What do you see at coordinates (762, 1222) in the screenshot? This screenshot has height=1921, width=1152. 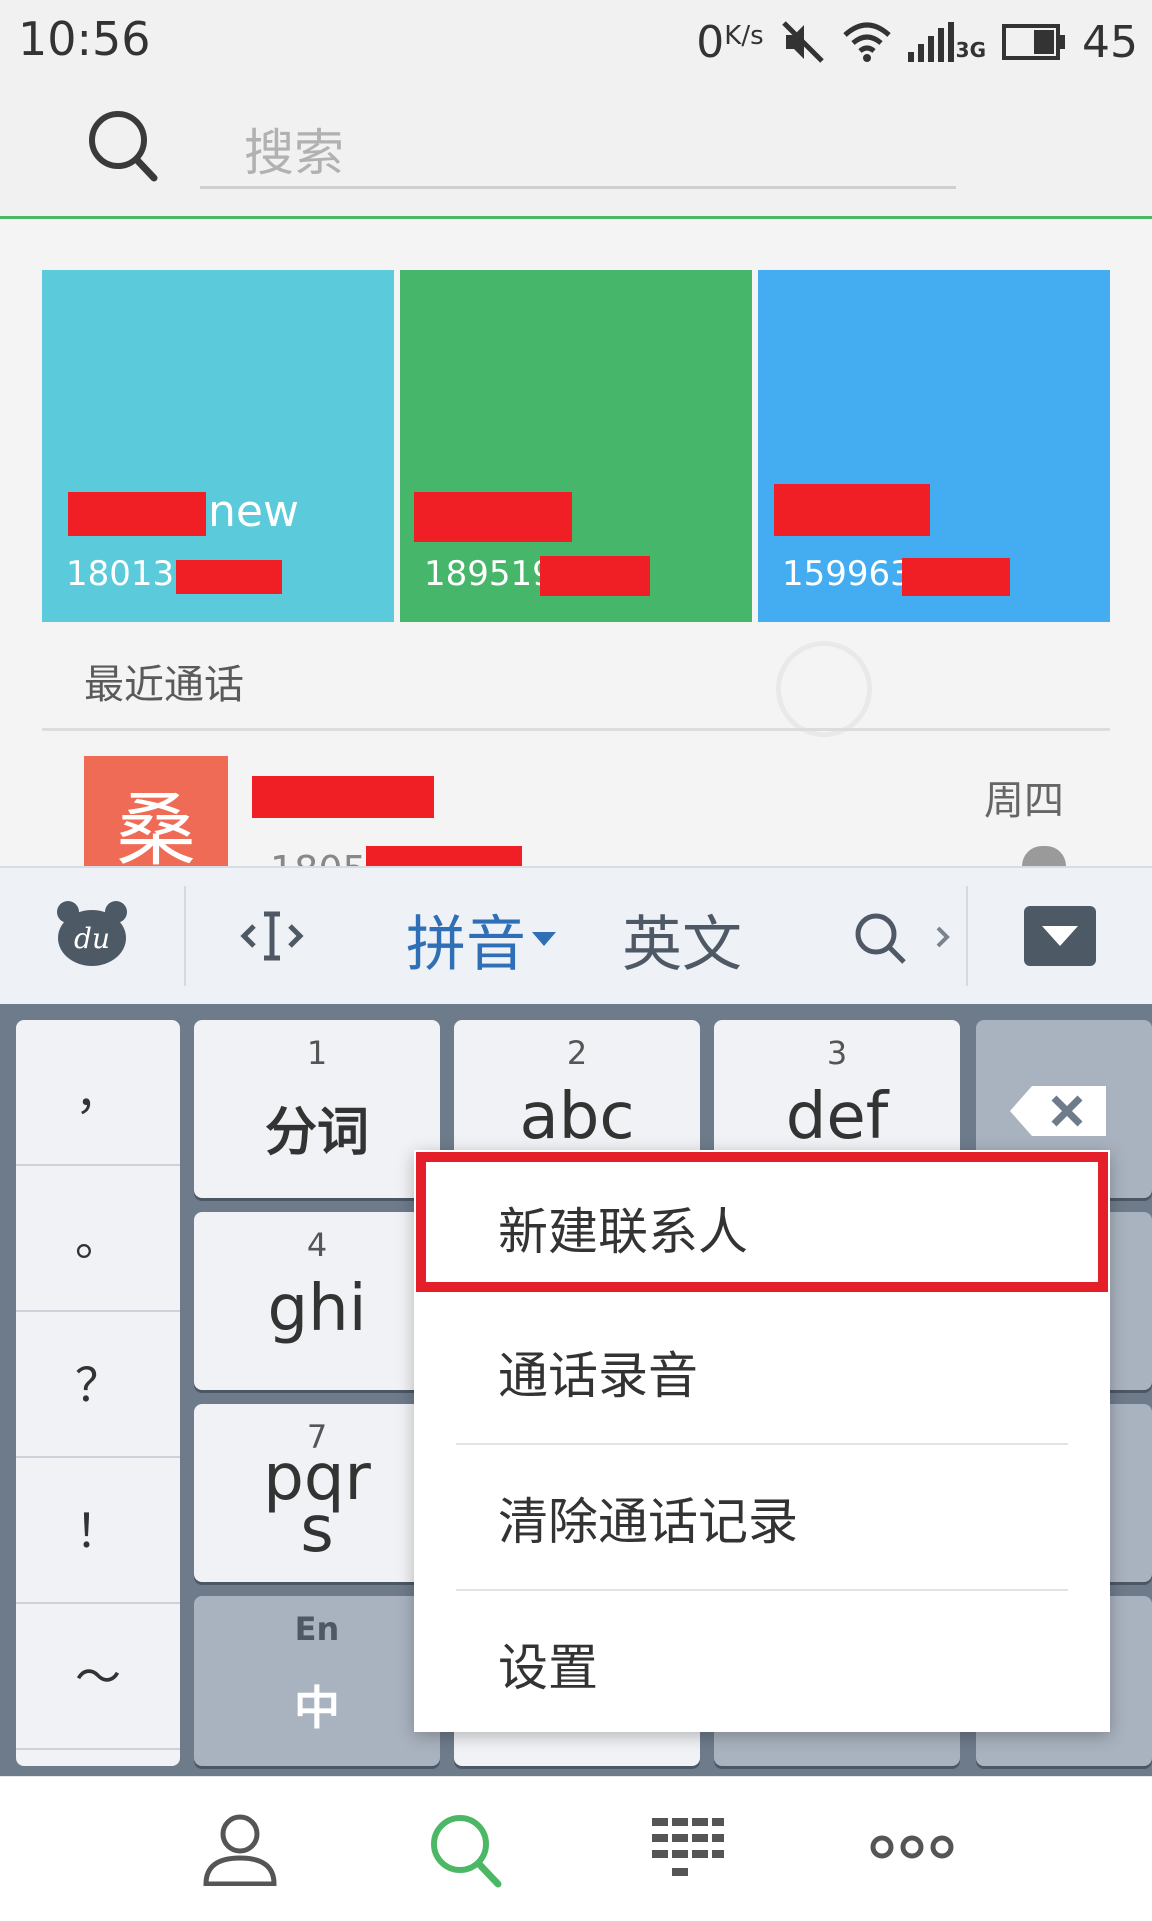 I see `highlight-box` at bounding box center [762, 1222].